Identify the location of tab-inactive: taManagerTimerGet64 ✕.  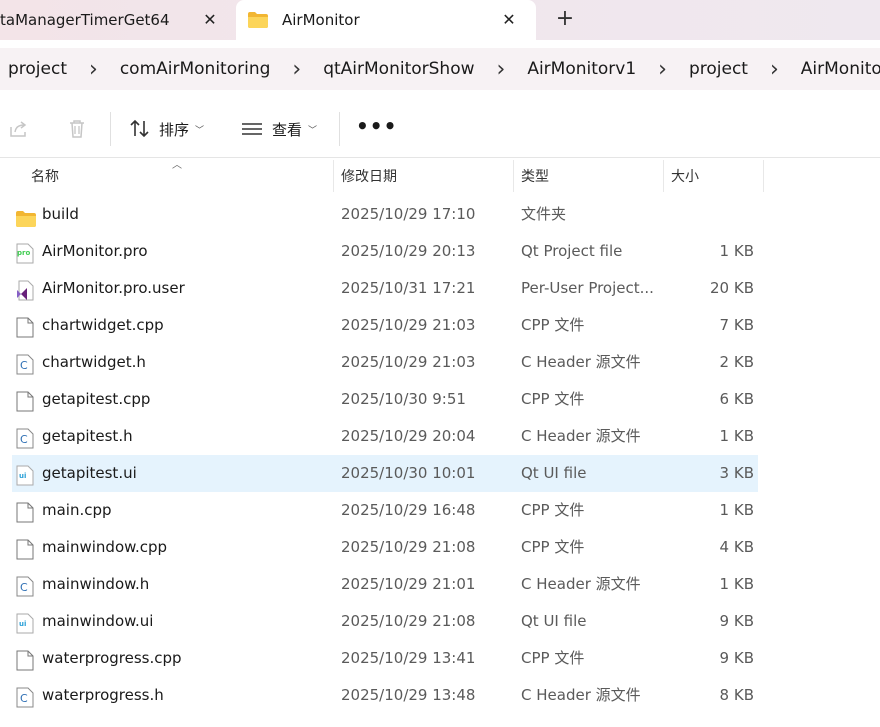
(117, 20).